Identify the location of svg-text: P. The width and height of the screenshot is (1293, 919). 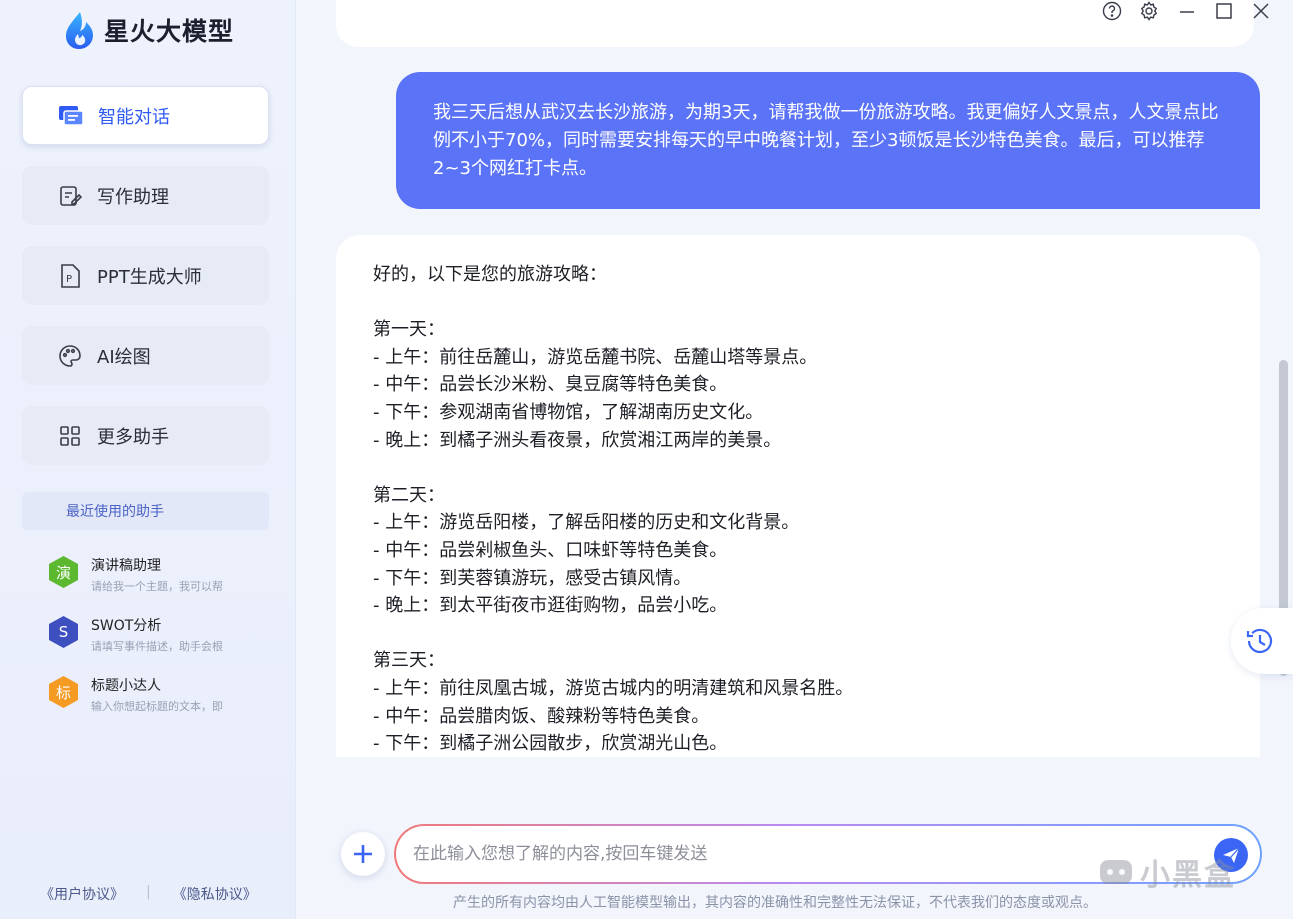
(69, 279).